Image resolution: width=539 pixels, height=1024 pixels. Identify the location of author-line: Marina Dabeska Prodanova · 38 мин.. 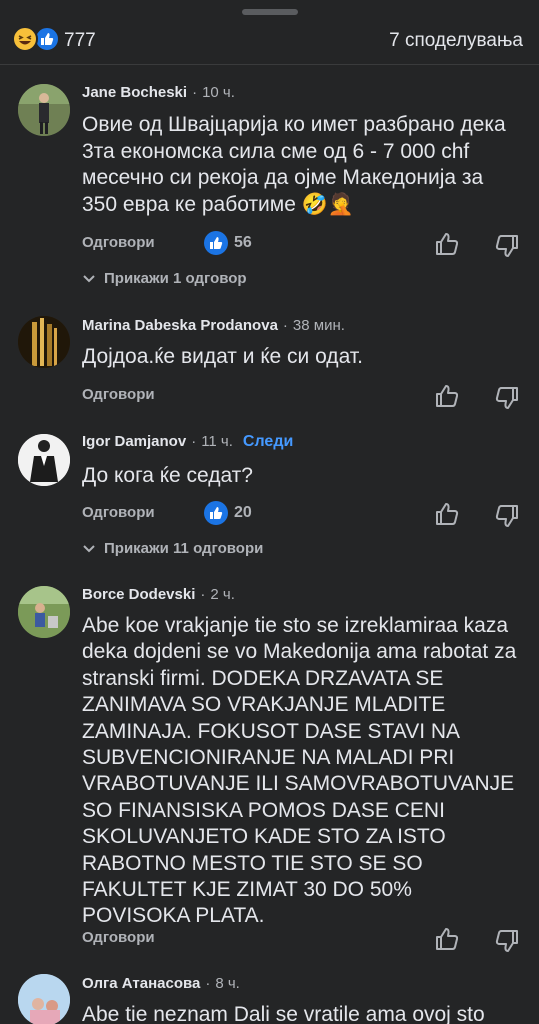
(213, 325).